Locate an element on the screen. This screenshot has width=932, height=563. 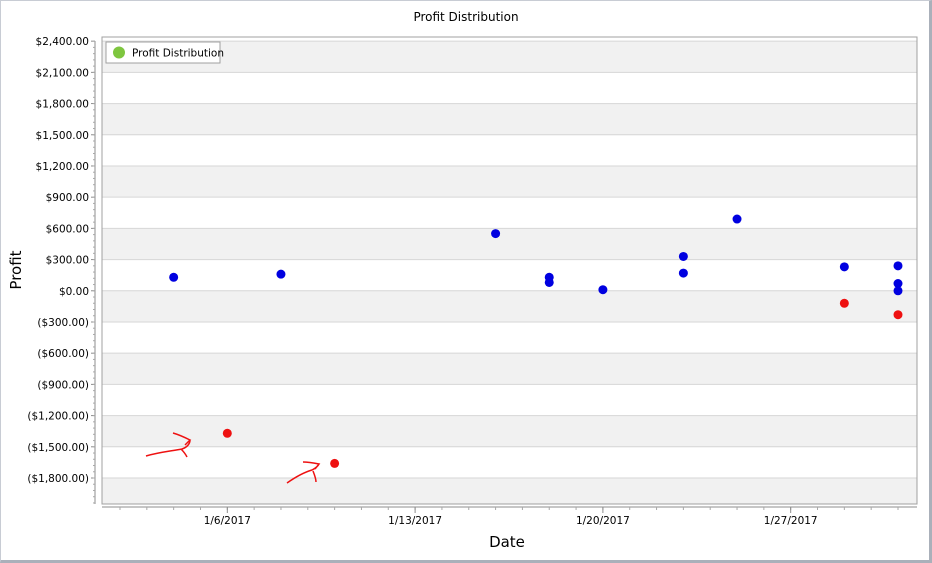
legend-label: Profit Distribution is located at coordinates (178, 54).